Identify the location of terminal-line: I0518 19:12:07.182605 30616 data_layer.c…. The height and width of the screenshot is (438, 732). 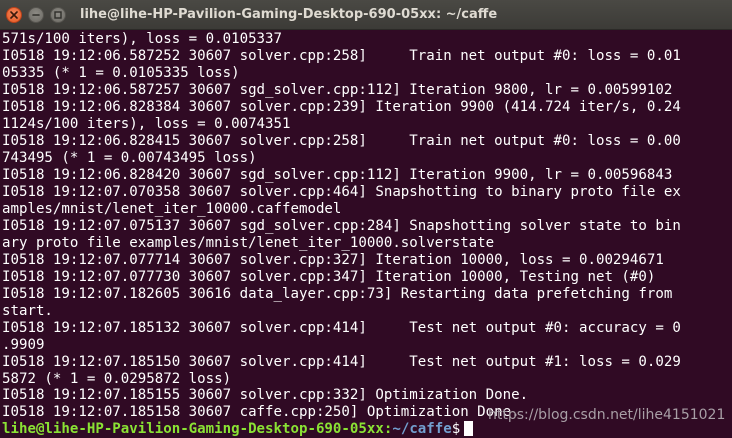
(337, 294).